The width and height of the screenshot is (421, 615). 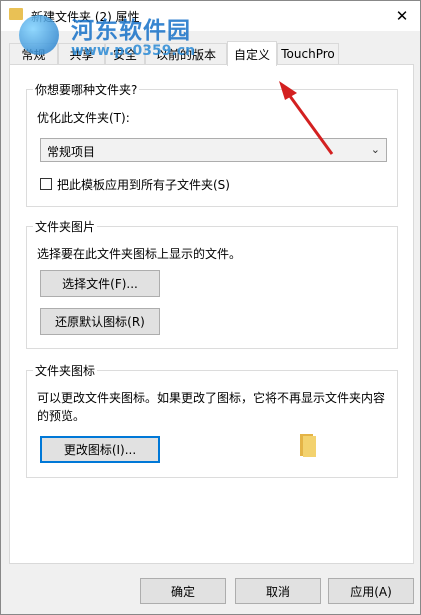 What do you see at coordinates (71, 152) in the screenshot?
I see `select-value: 常规项目` at bounding box center [71, 152].